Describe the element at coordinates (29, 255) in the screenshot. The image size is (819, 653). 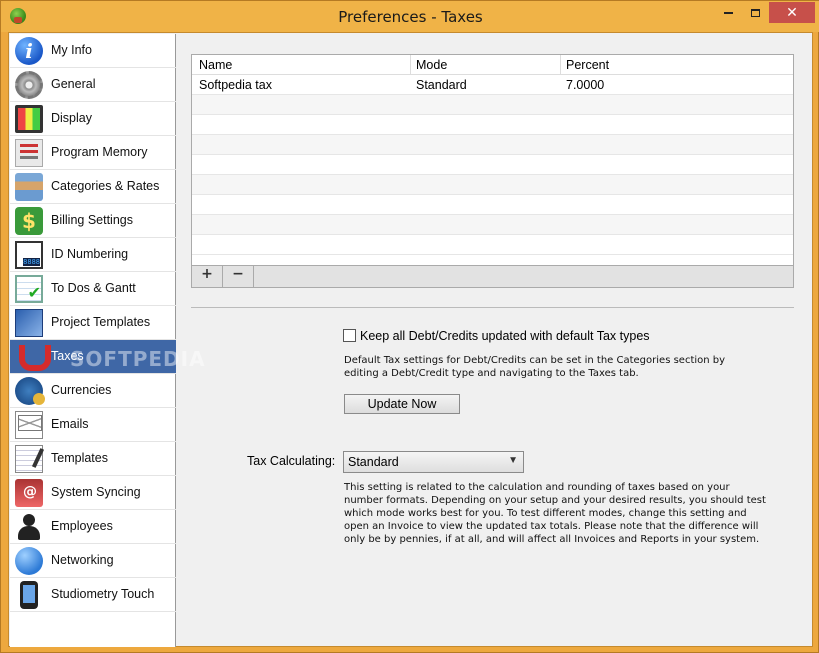
I see `id-counter-icon` at that location.